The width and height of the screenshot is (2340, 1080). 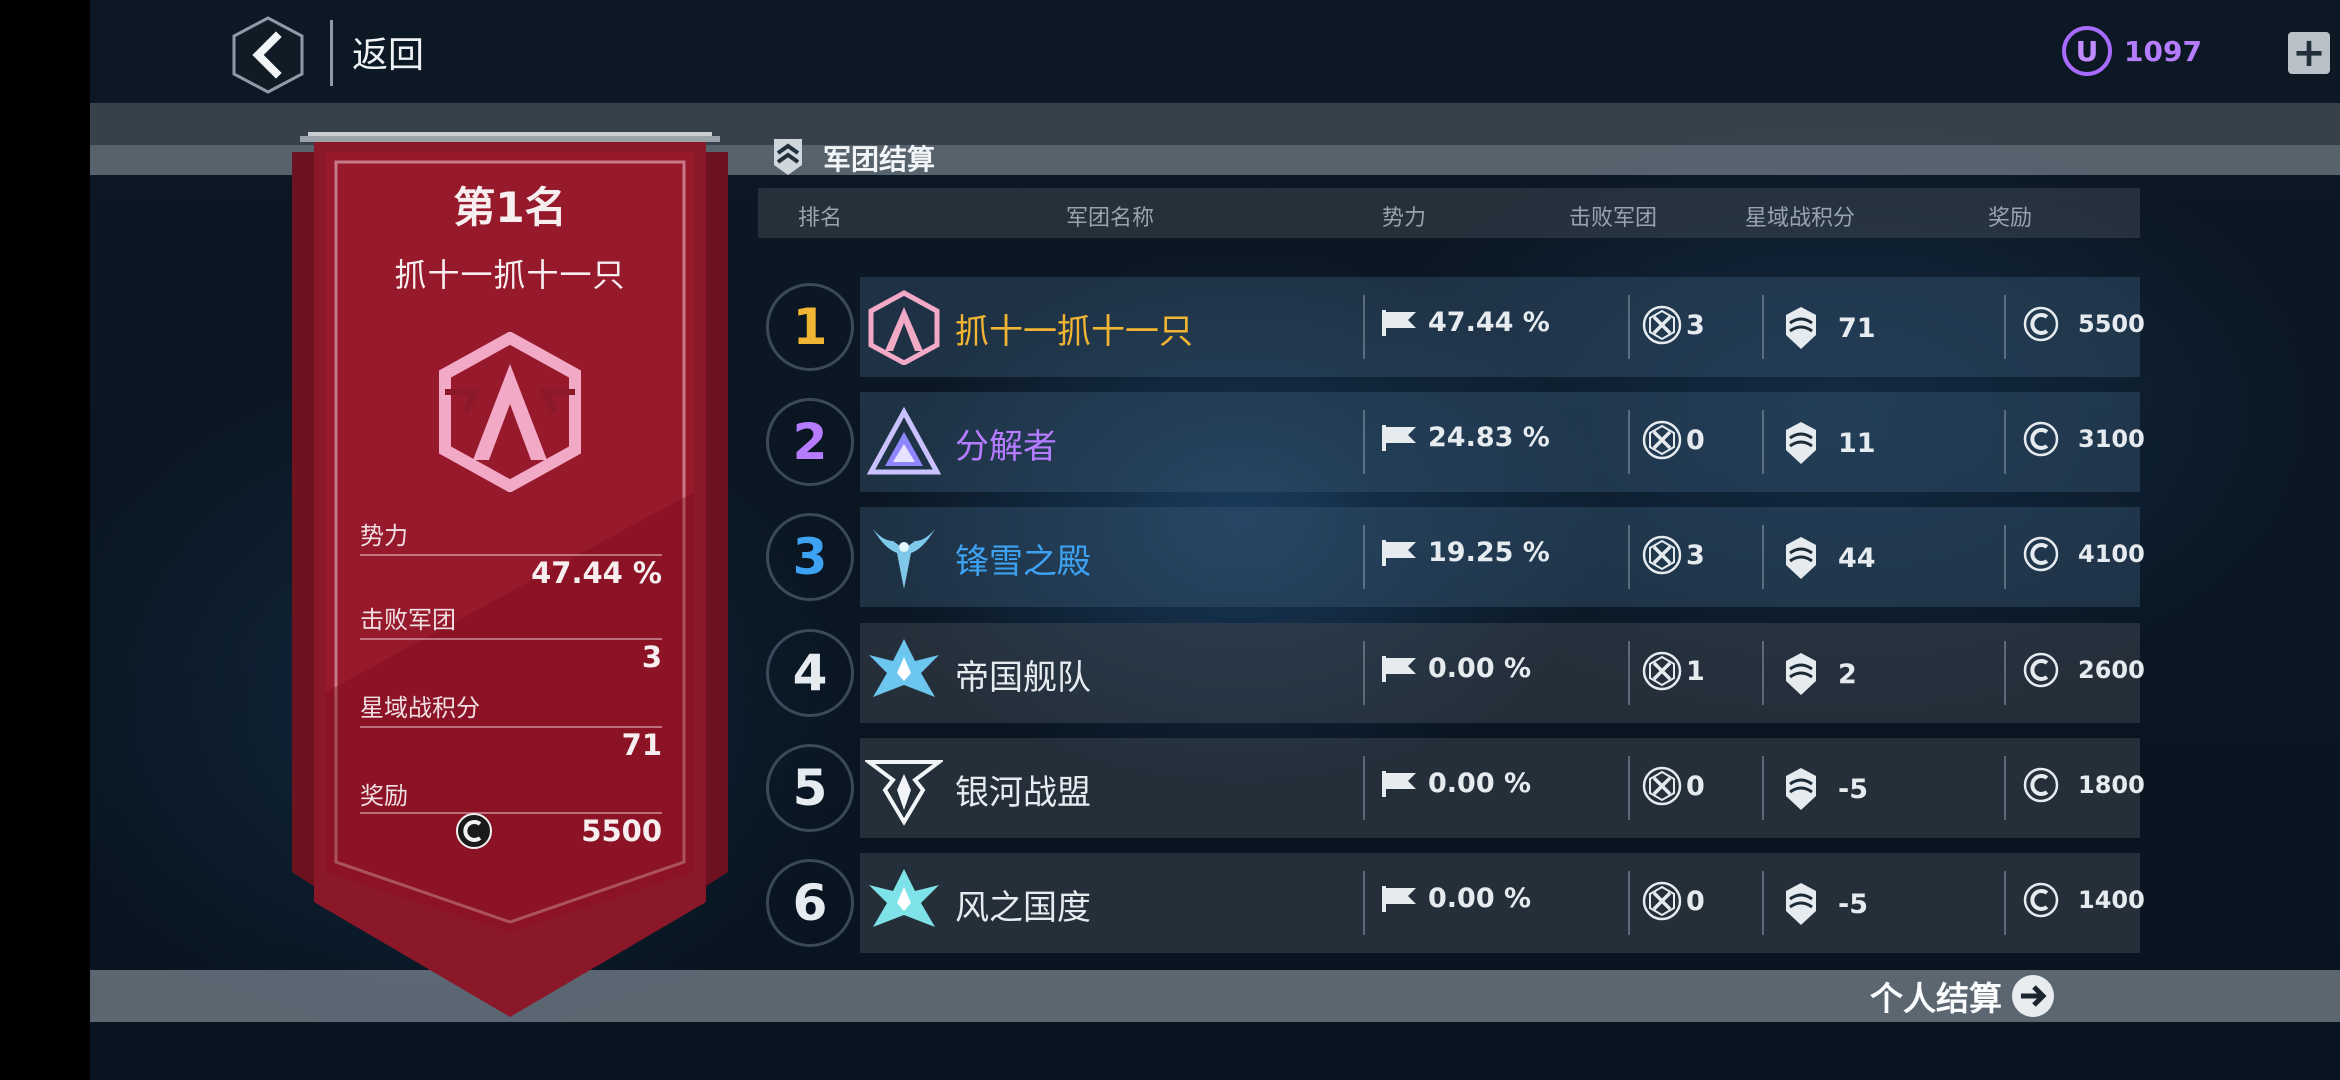 What do you see at coordinates (2309, 53) in the screenshot?
I see `add-currency-button: +` at bounding box center [2309, 53].